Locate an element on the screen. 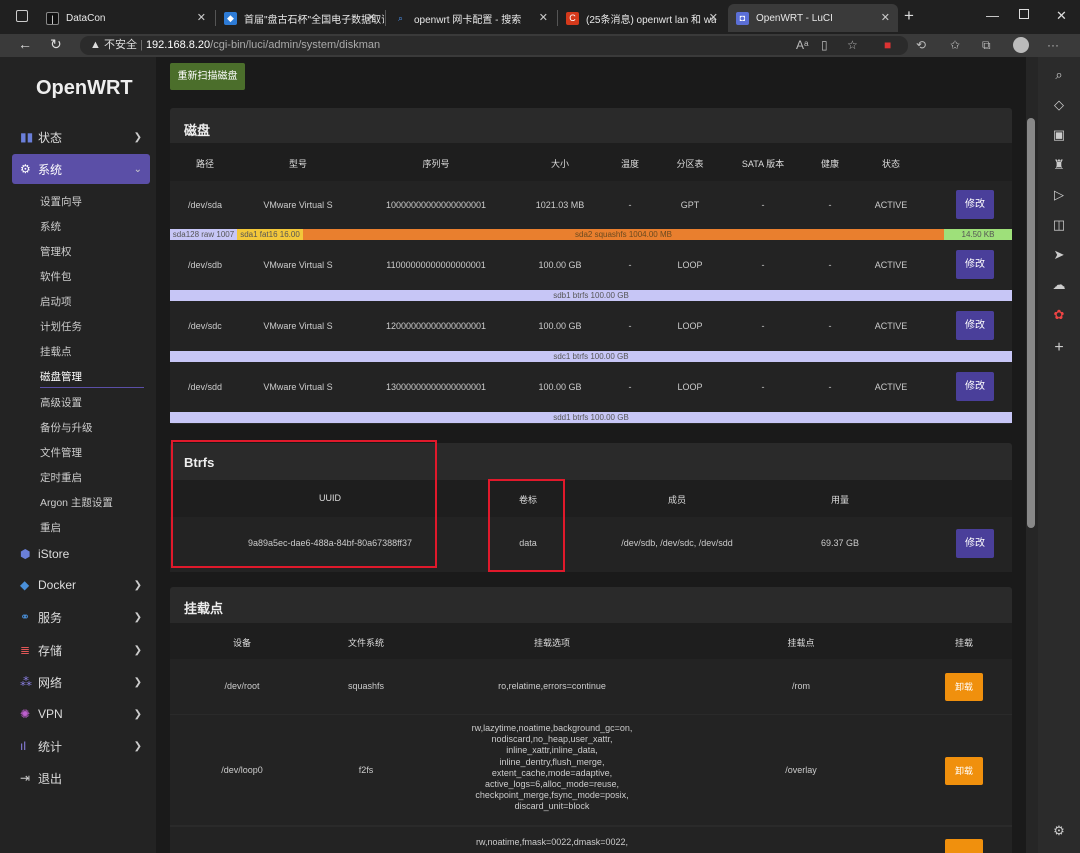 The height and width of the screenshot is (853, 1080). sidebar-item-system: ⚙ 系统 ⌄ is located at coordinates (81, 169).